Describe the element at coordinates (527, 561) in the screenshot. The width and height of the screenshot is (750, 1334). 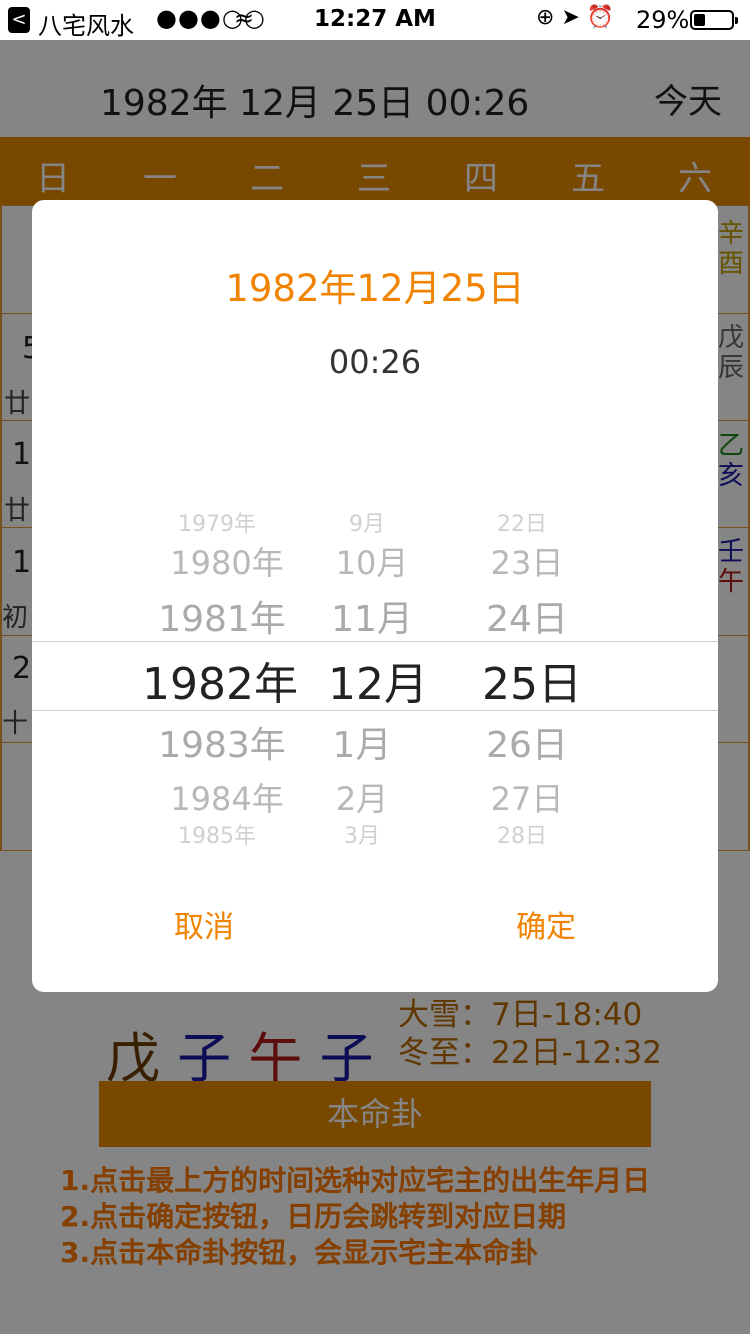
I see `picker-day-option: 23日` at that location.